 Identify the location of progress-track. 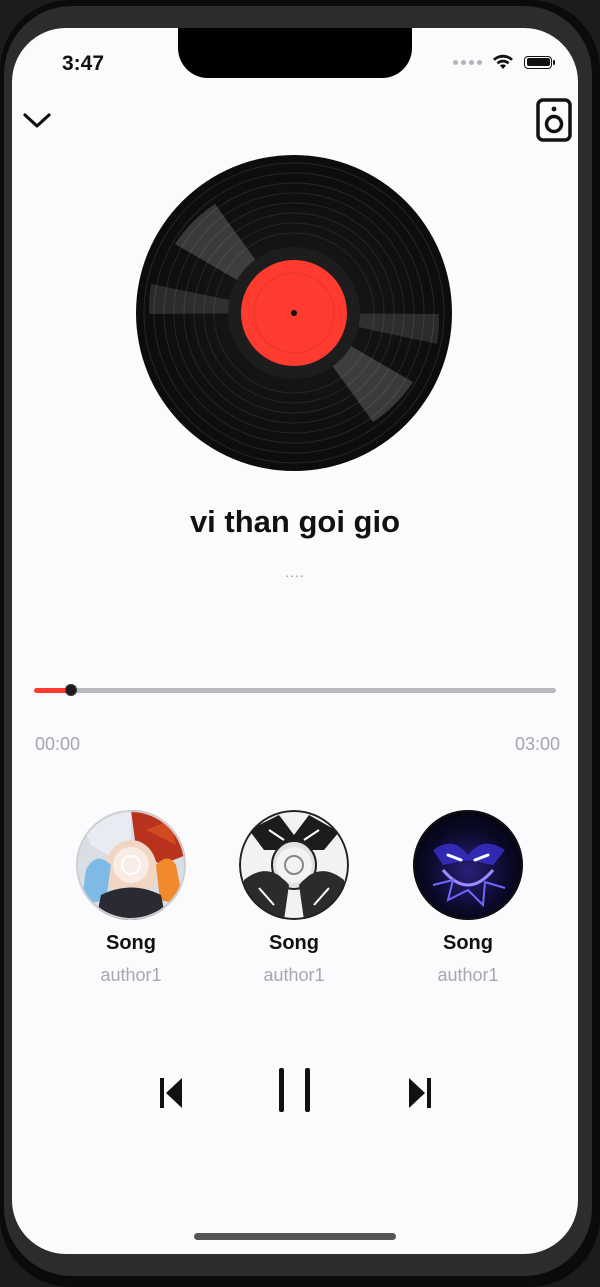
(295, 690).